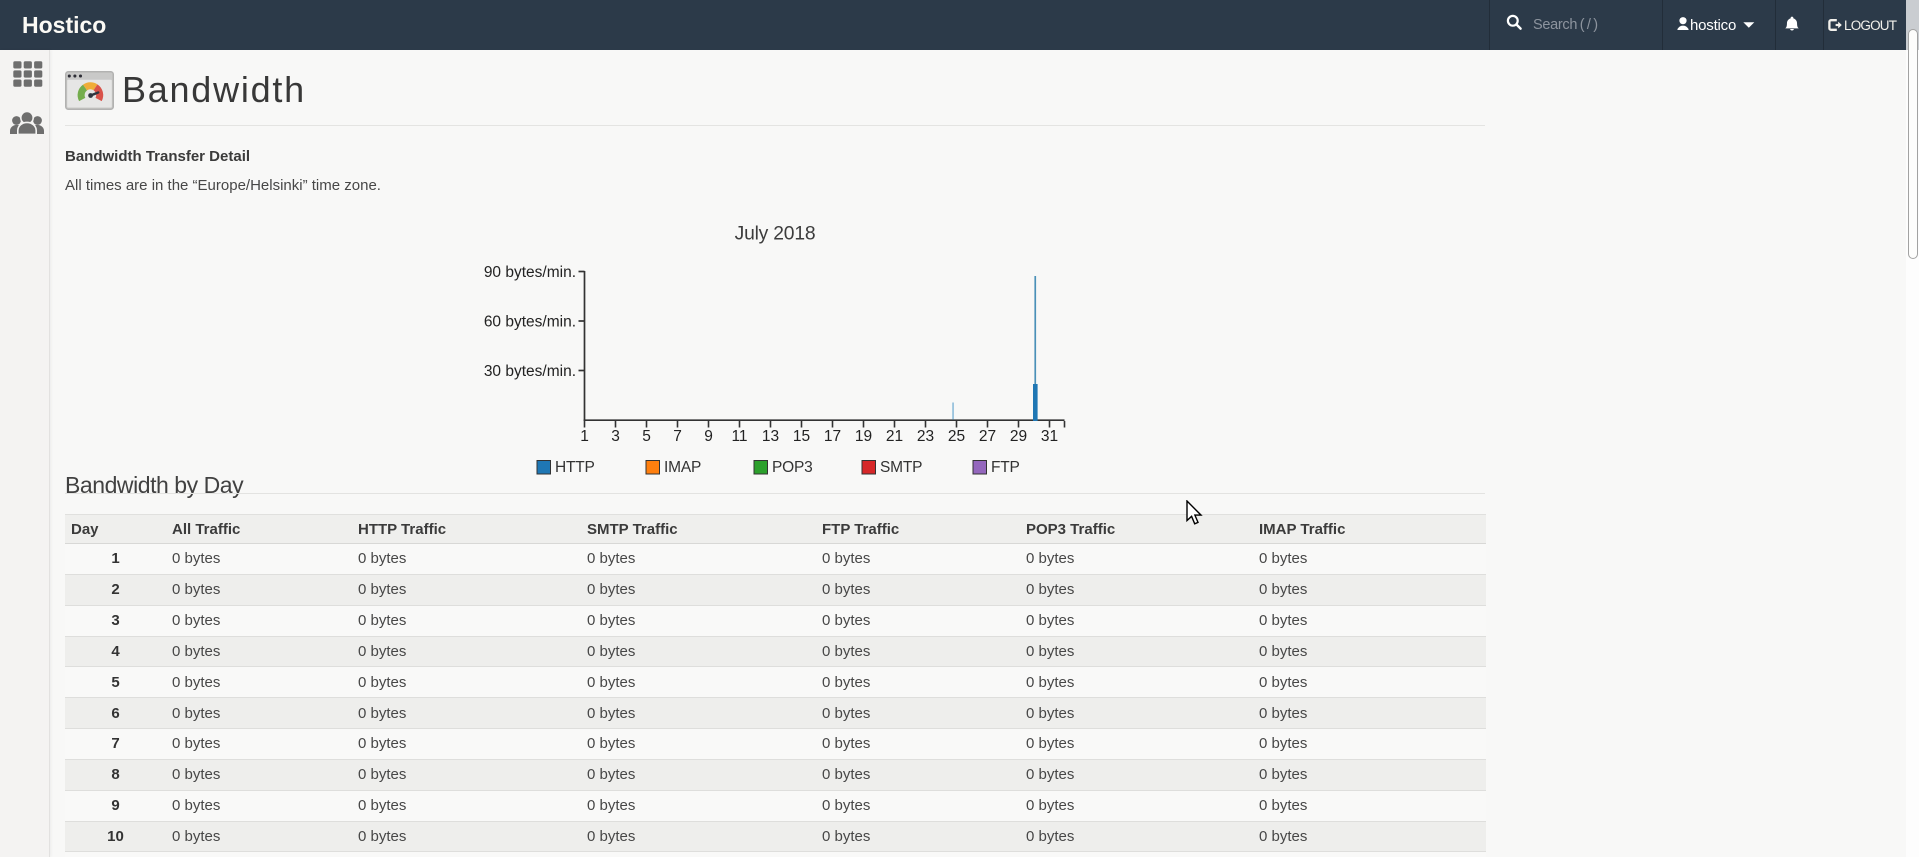 This screenshot has height=857, width=1919. Describe the element at coordinates (677, 436) in the screenshot. I see `svg-text: 7` at that location.